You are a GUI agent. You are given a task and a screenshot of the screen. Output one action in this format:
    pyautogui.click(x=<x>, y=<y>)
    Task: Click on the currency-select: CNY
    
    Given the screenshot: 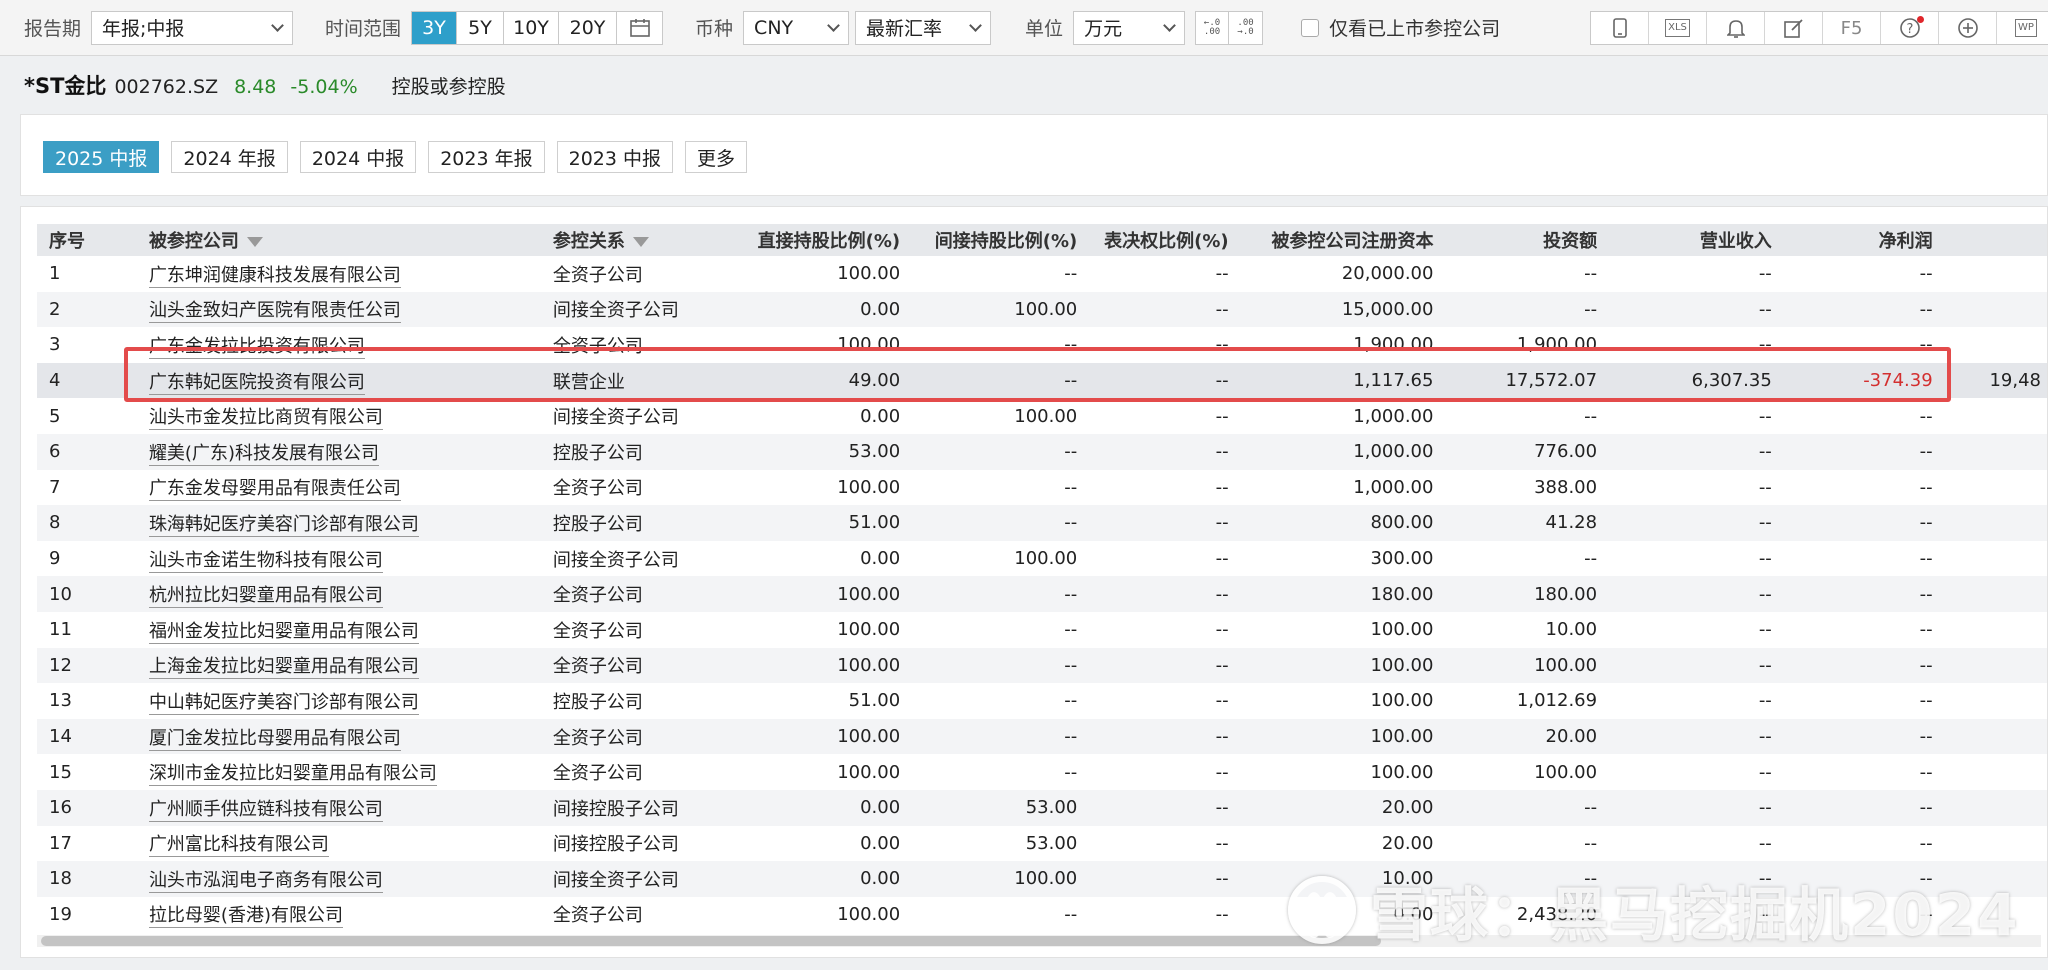 What is the action you would take?
    pyautogui.click(x=796, y=27)
    